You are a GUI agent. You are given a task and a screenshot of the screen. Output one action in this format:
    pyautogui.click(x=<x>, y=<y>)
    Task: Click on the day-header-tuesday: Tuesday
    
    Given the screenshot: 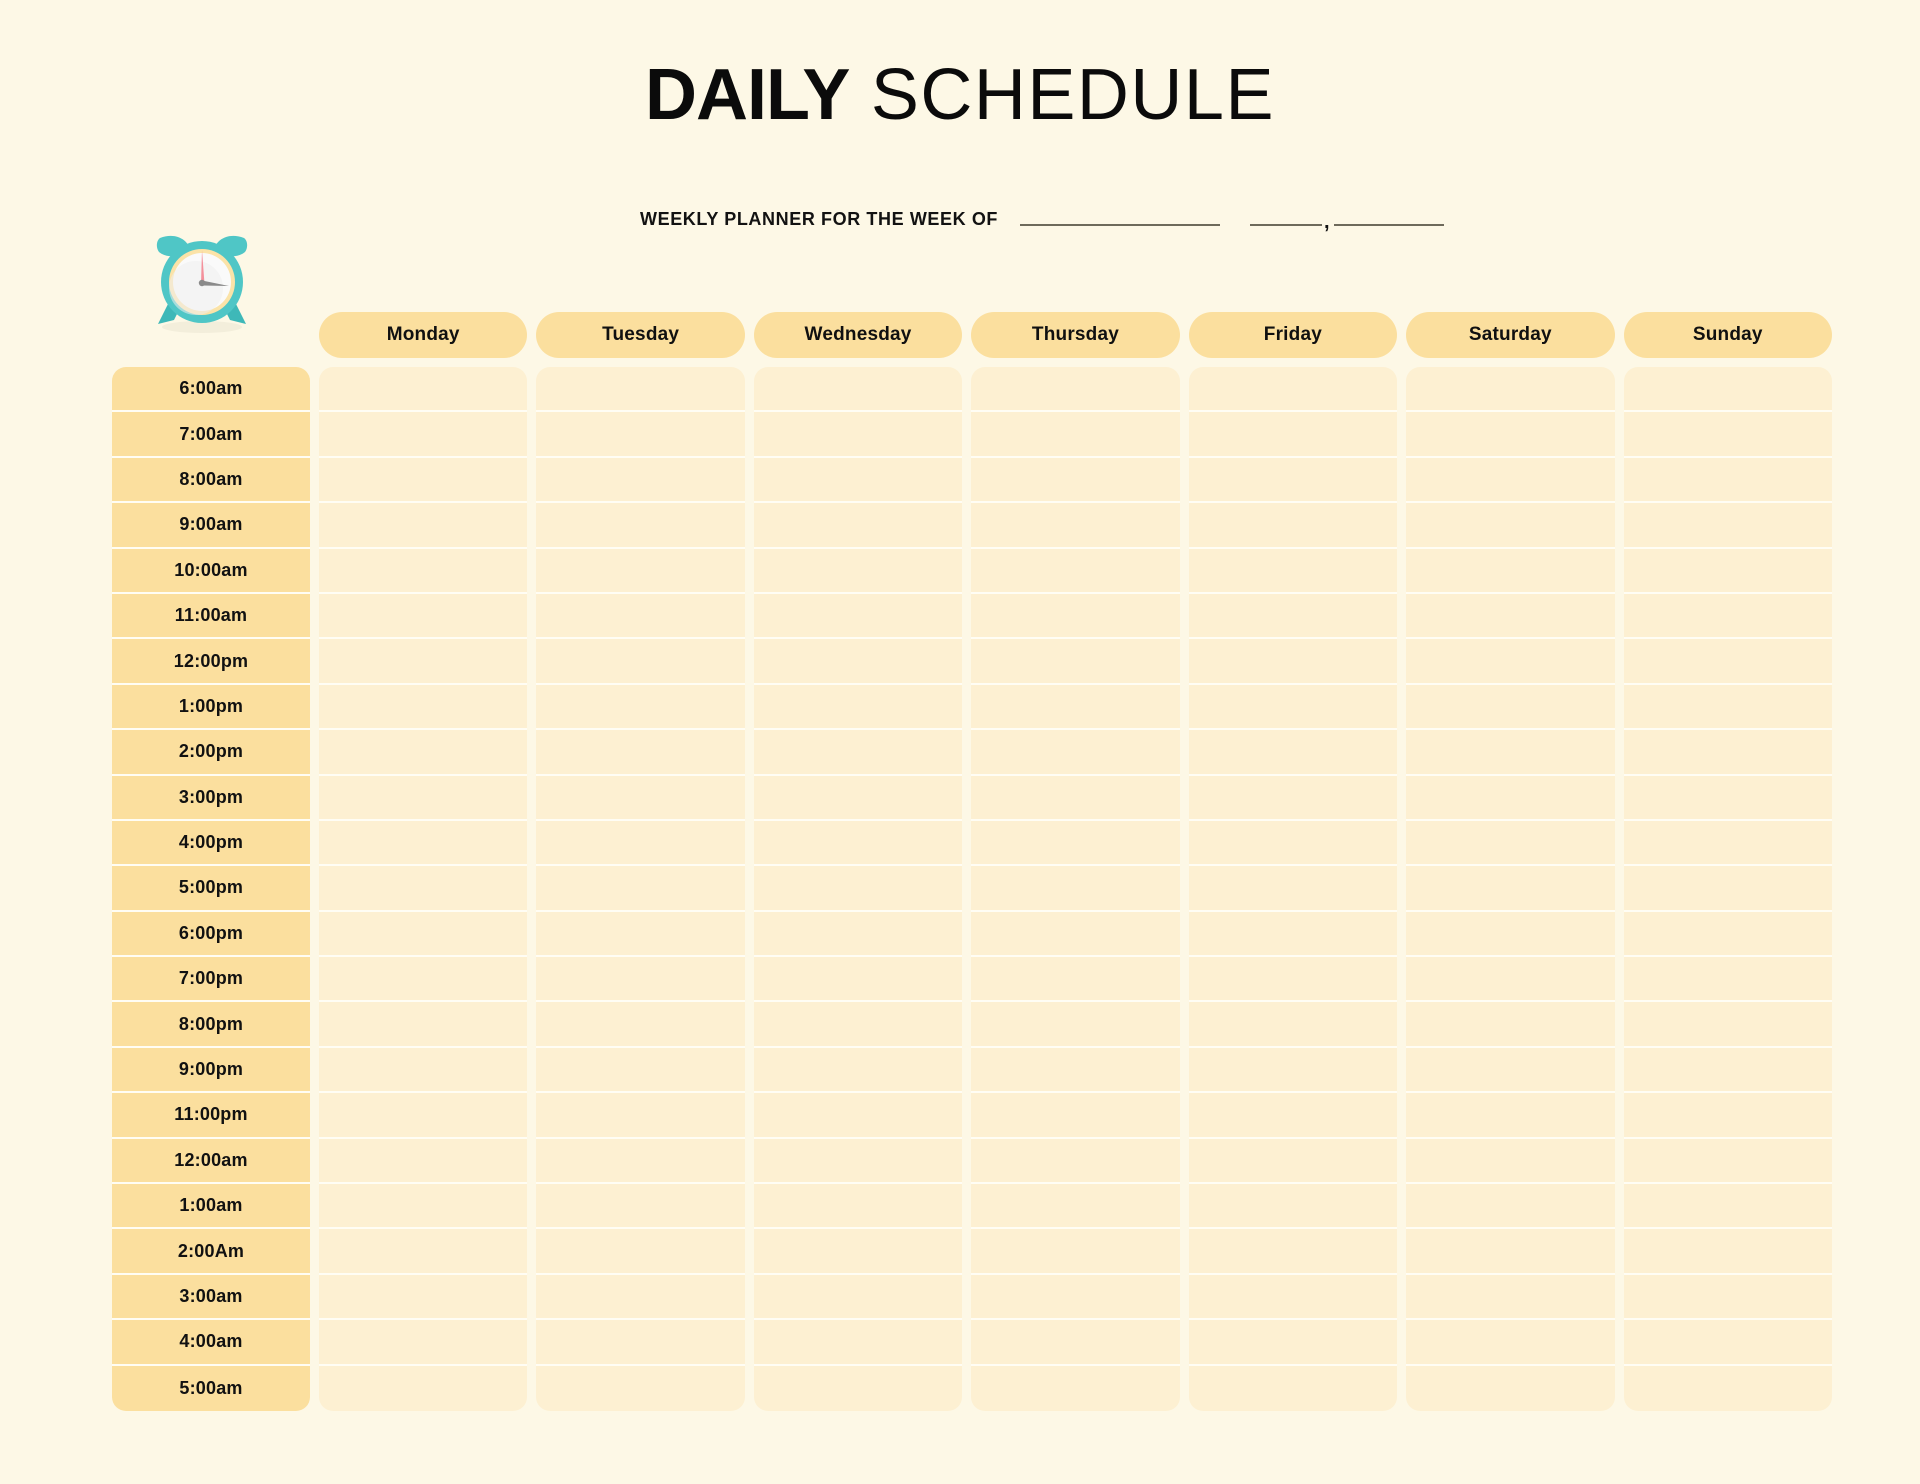 What is the action you would take?
    pyautogui.click(x=640, y=335)
    